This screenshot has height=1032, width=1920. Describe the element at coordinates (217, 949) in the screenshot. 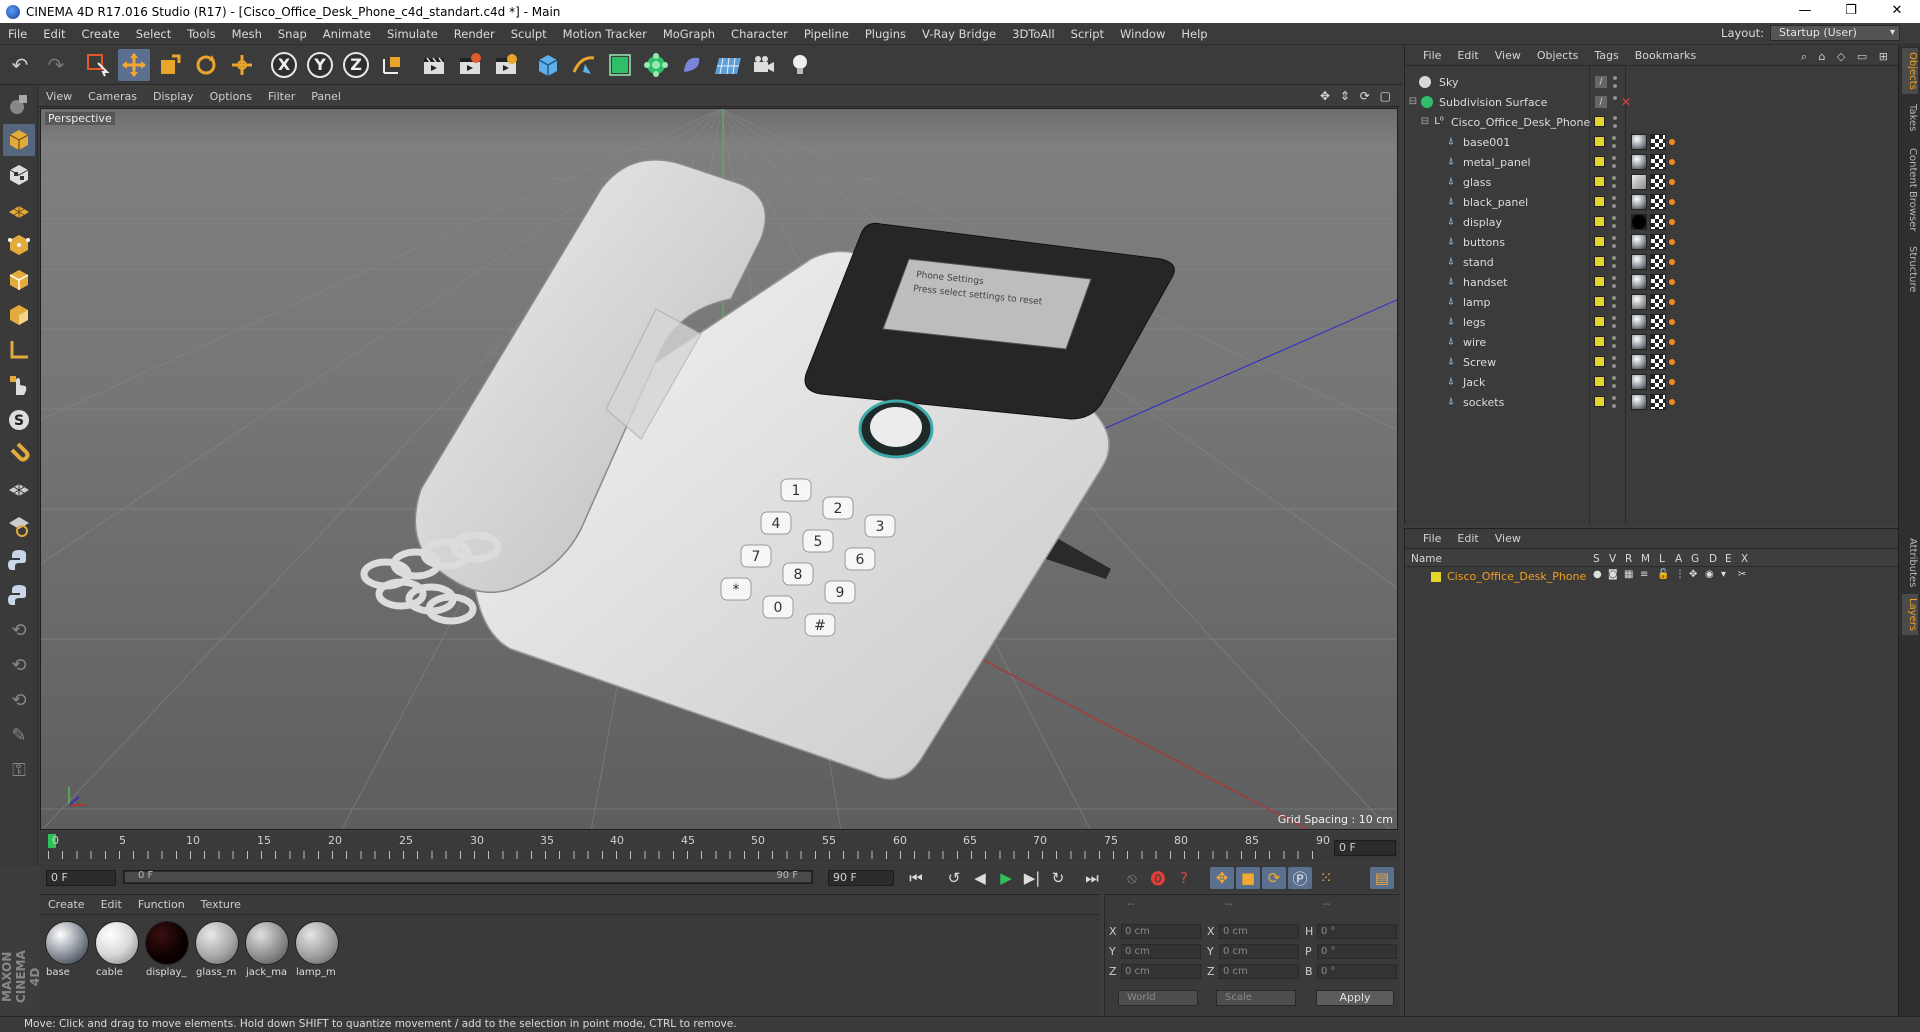

I see `material-item: glass_m` at that location.